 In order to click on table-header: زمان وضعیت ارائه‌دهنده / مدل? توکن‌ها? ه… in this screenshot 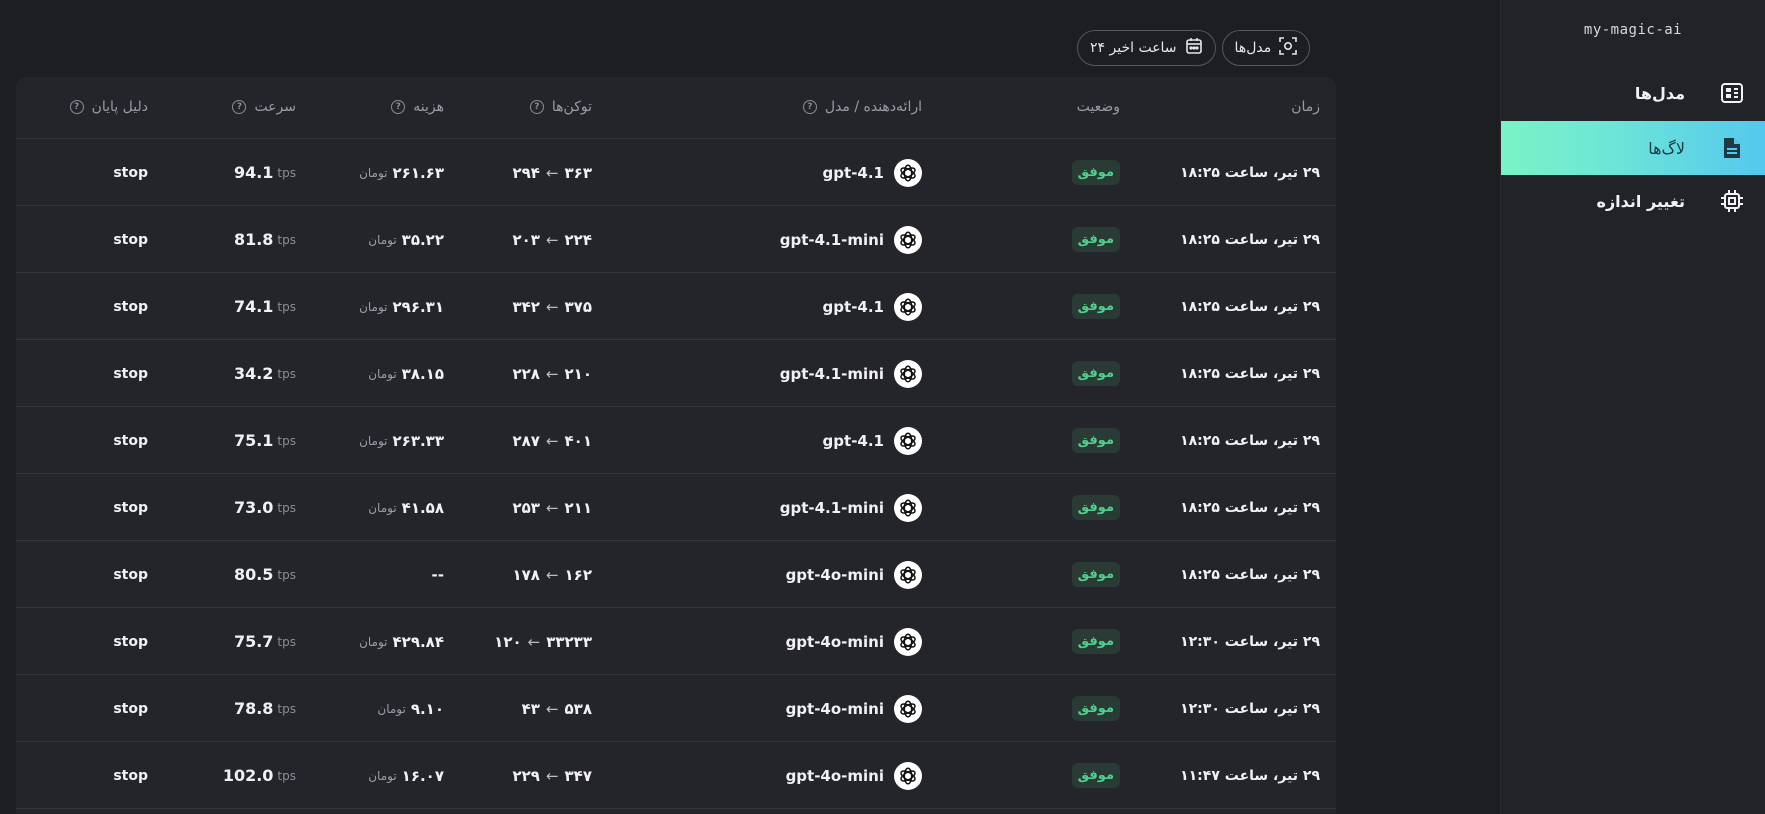, I will do `click(676, 108)`.